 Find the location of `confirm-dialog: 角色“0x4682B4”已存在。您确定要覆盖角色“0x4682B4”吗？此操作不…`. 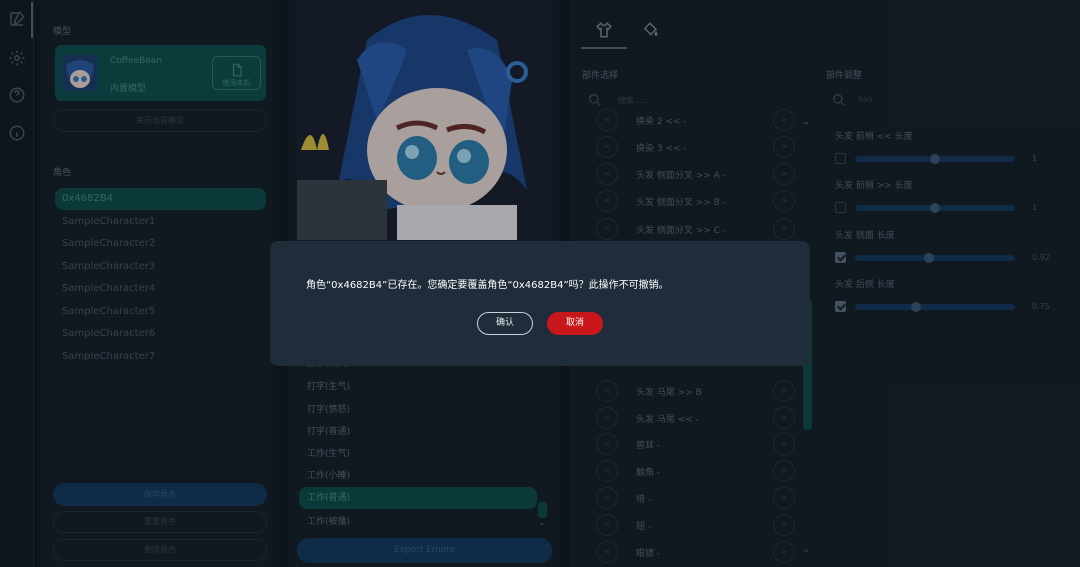

confirm-dialog: 角色“0x4682B4”已存在。您确定要覆盖角色“0x4682B4”吗？此操作不… is located at coordinates (540, 303).